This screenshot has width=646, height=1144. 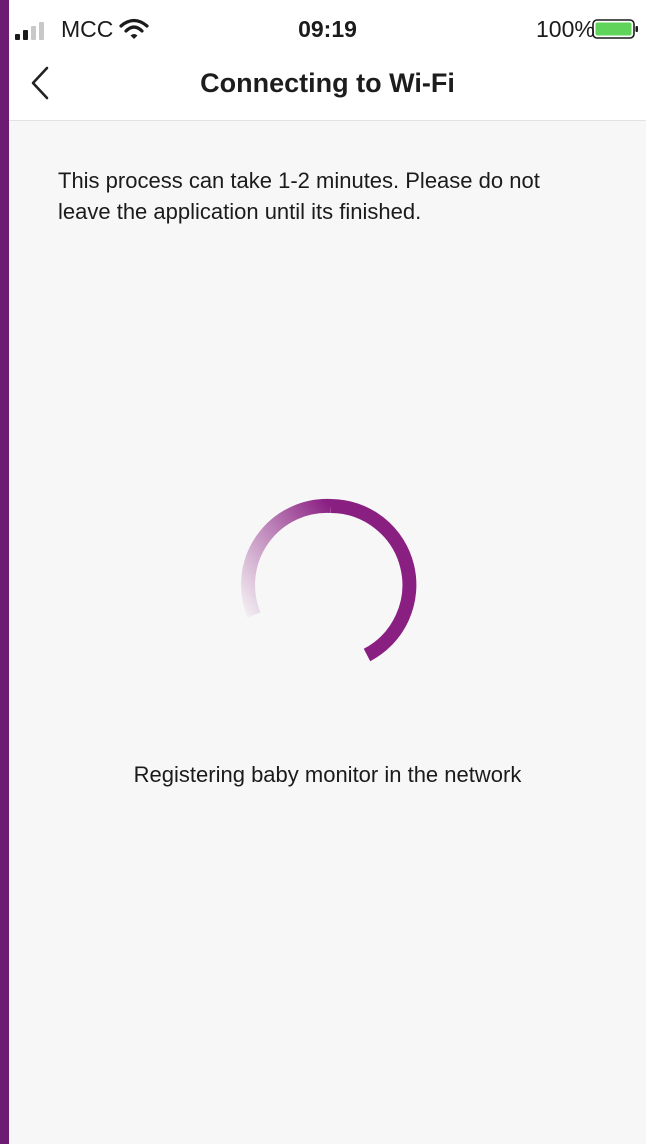 I want to click on page-title: Connecting to Wi-Fi, so click(x=327, y=83).